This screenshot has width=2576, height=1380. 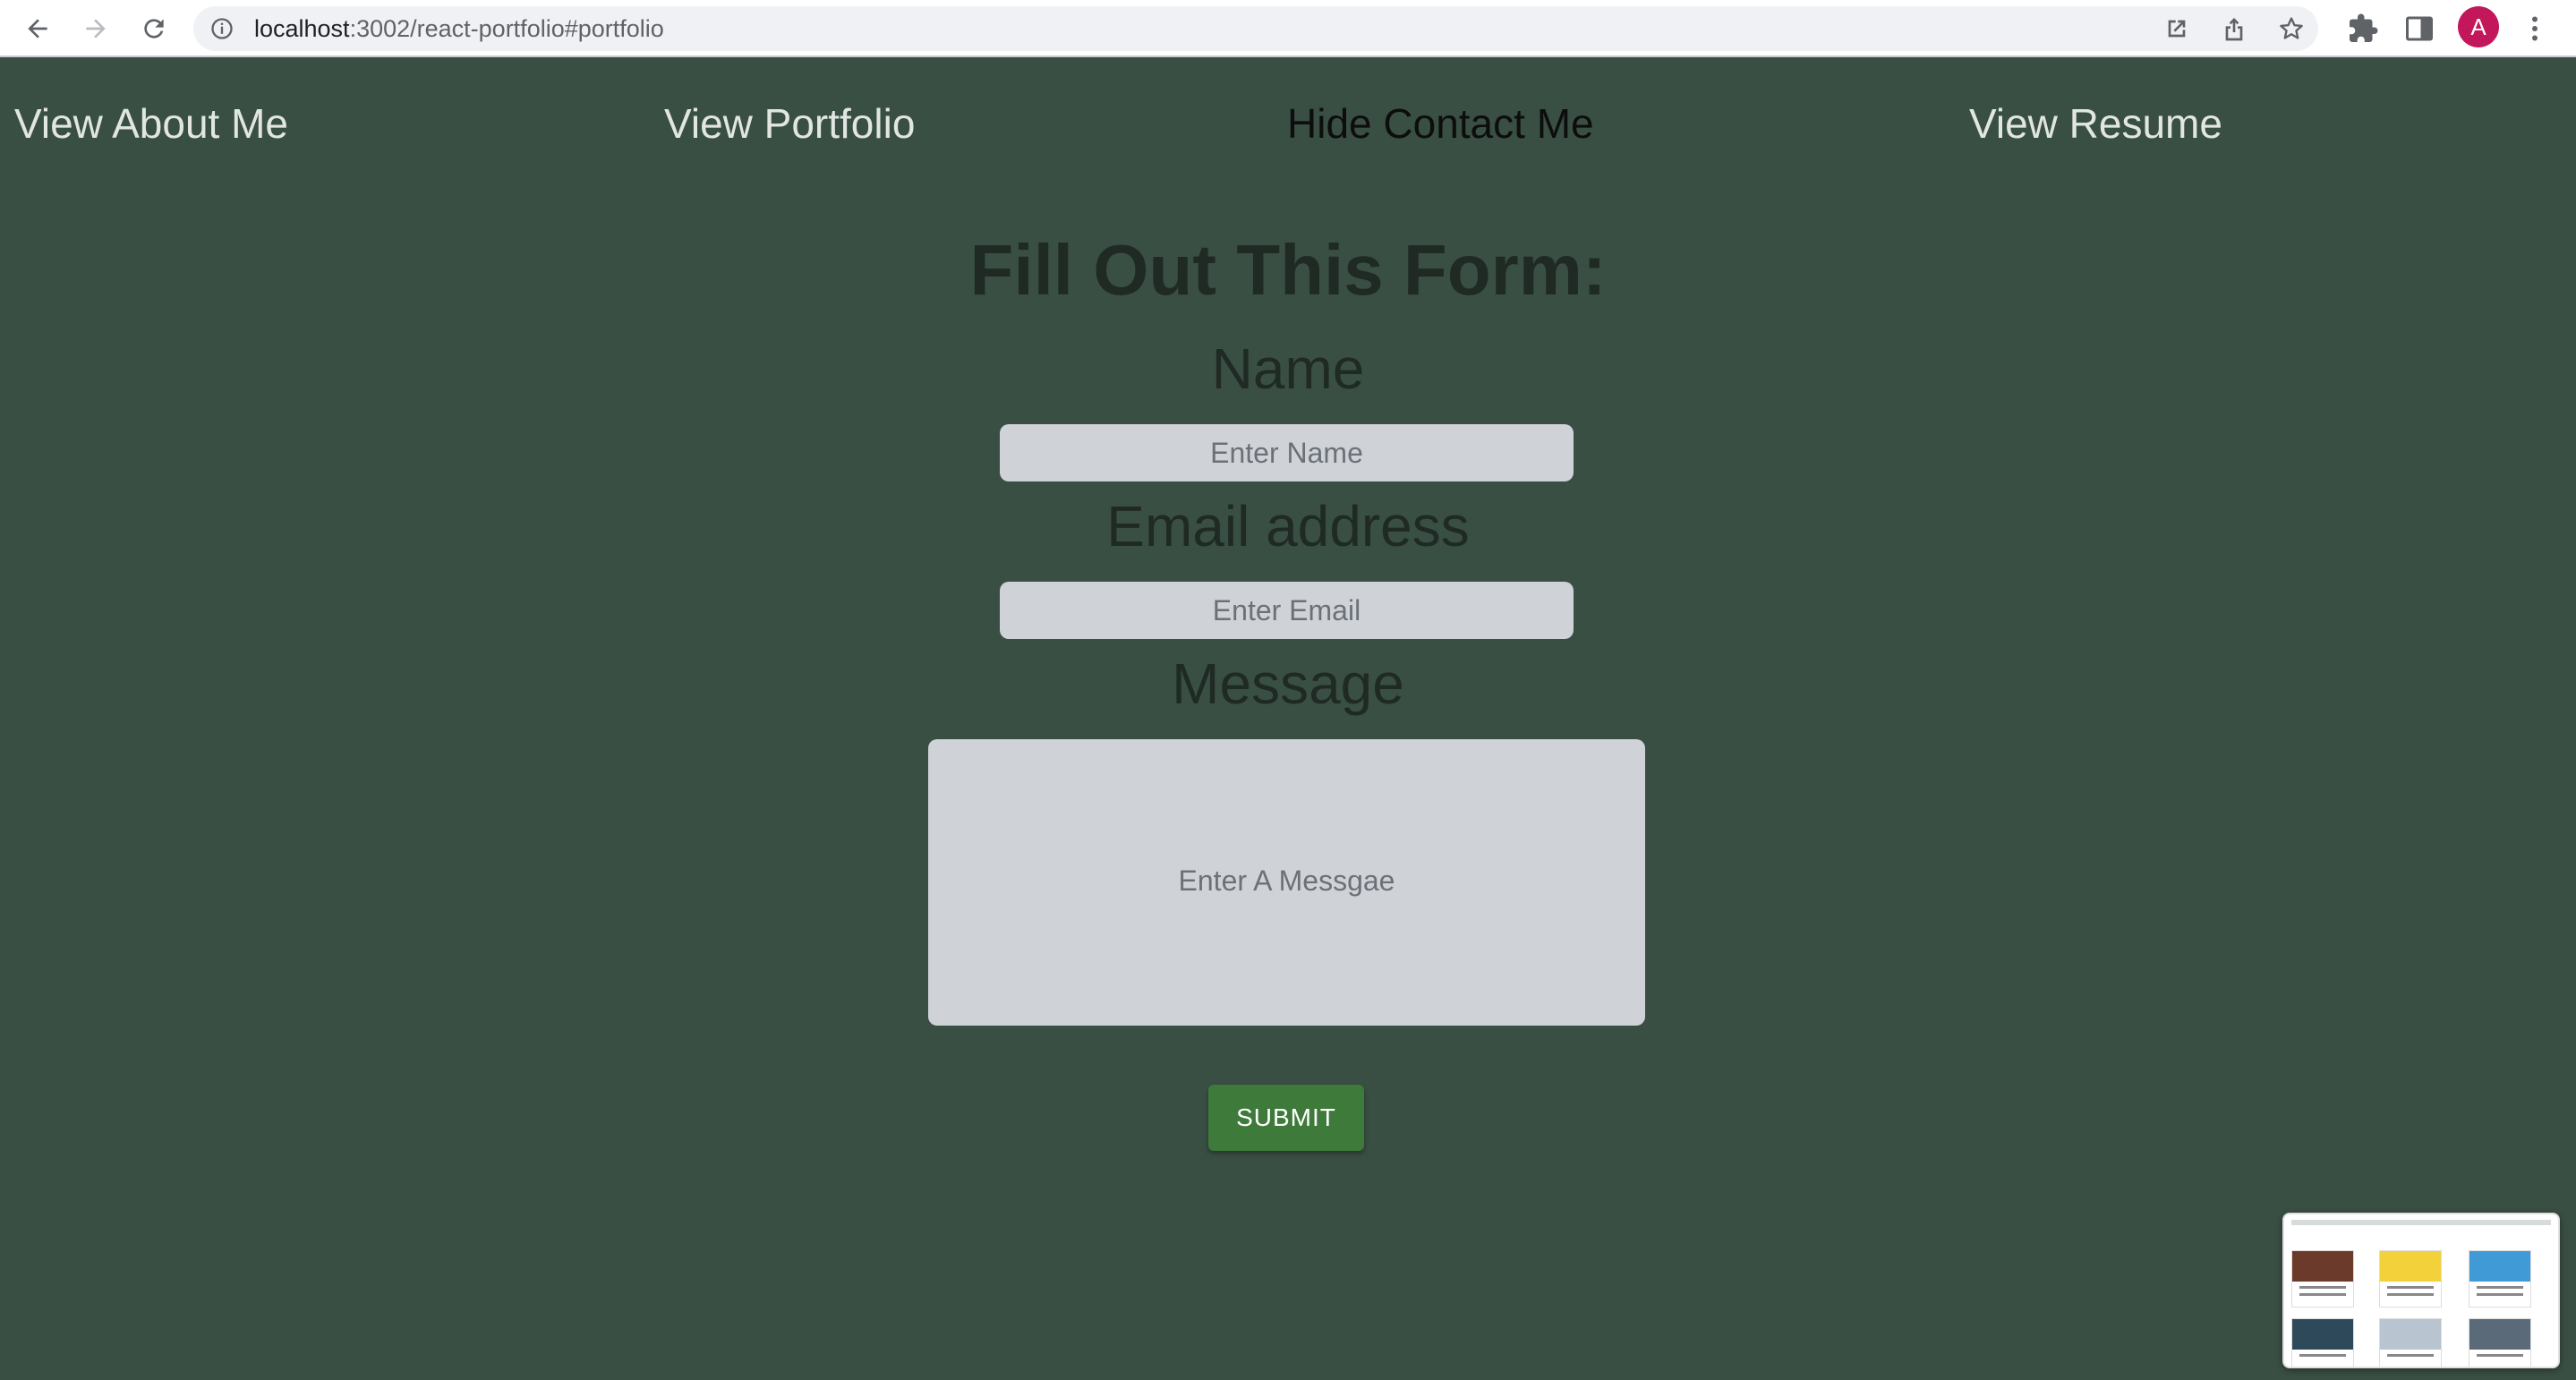 I want to click on page-preview-thumbnail, so click(x=2421, y=1290).